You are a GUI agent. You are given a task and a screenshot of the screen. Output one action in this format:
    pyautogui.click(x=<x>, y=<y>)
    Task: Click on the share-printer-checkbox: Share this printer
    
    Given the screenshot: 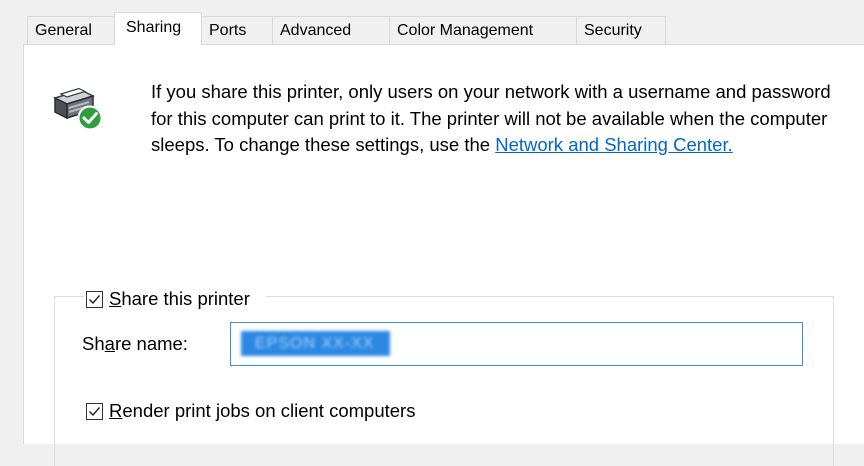 What is the action you would take?
    pyautogui.click(x=175, y=299)
    